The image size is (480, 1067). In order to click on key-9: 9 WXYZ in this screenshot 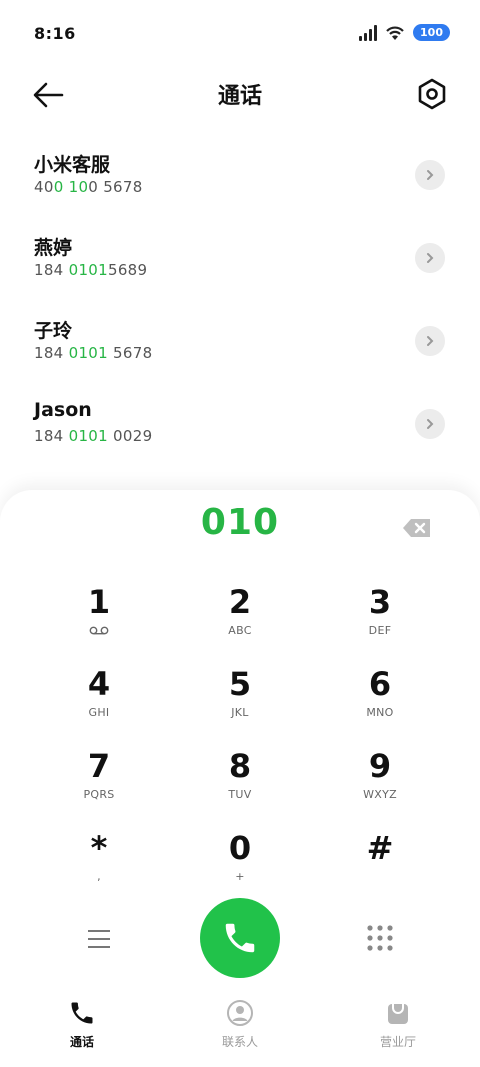, I will do `click(380, 781)`.